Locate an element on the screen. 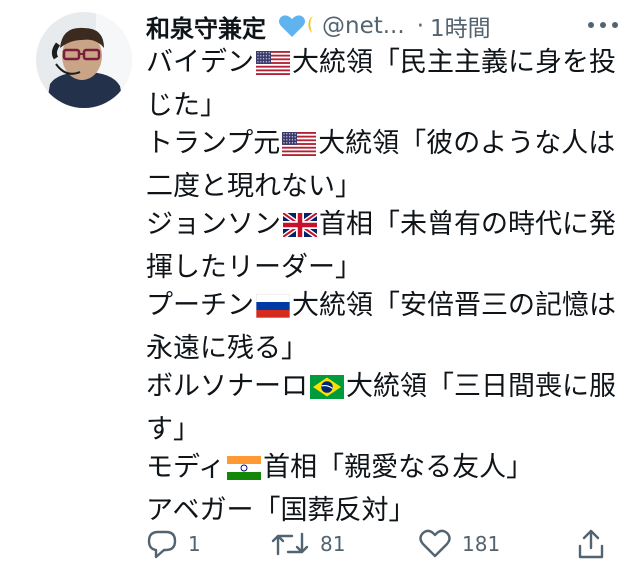  share-button is located at coordinates (591, 544).